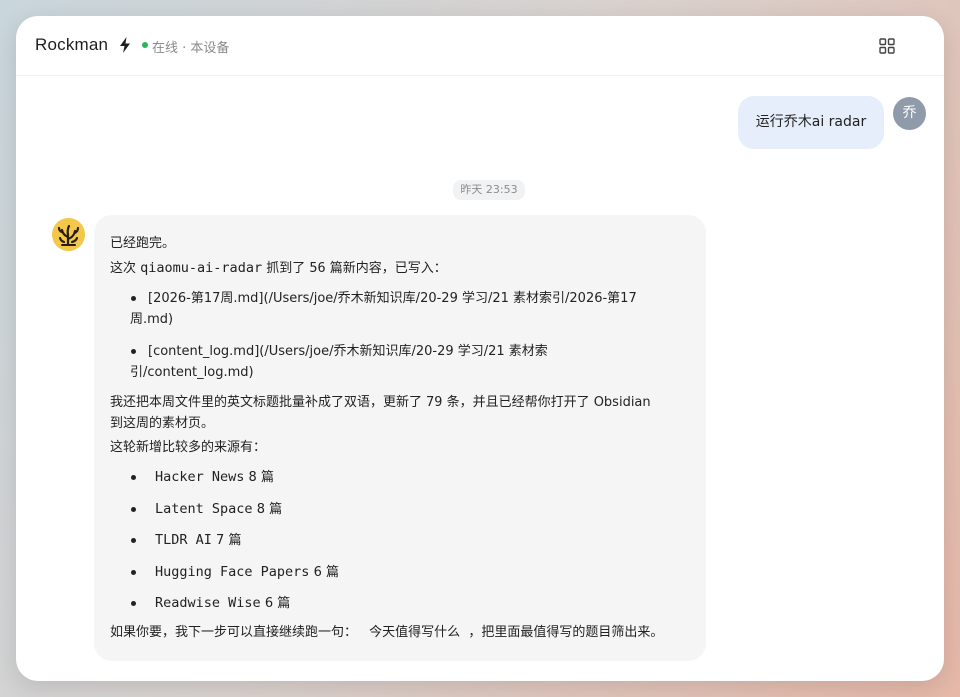 Image resolution: width=960 pixels, height=697 pixels. I want to click on file-link-1-cont: 周.md), so click(151, 319).